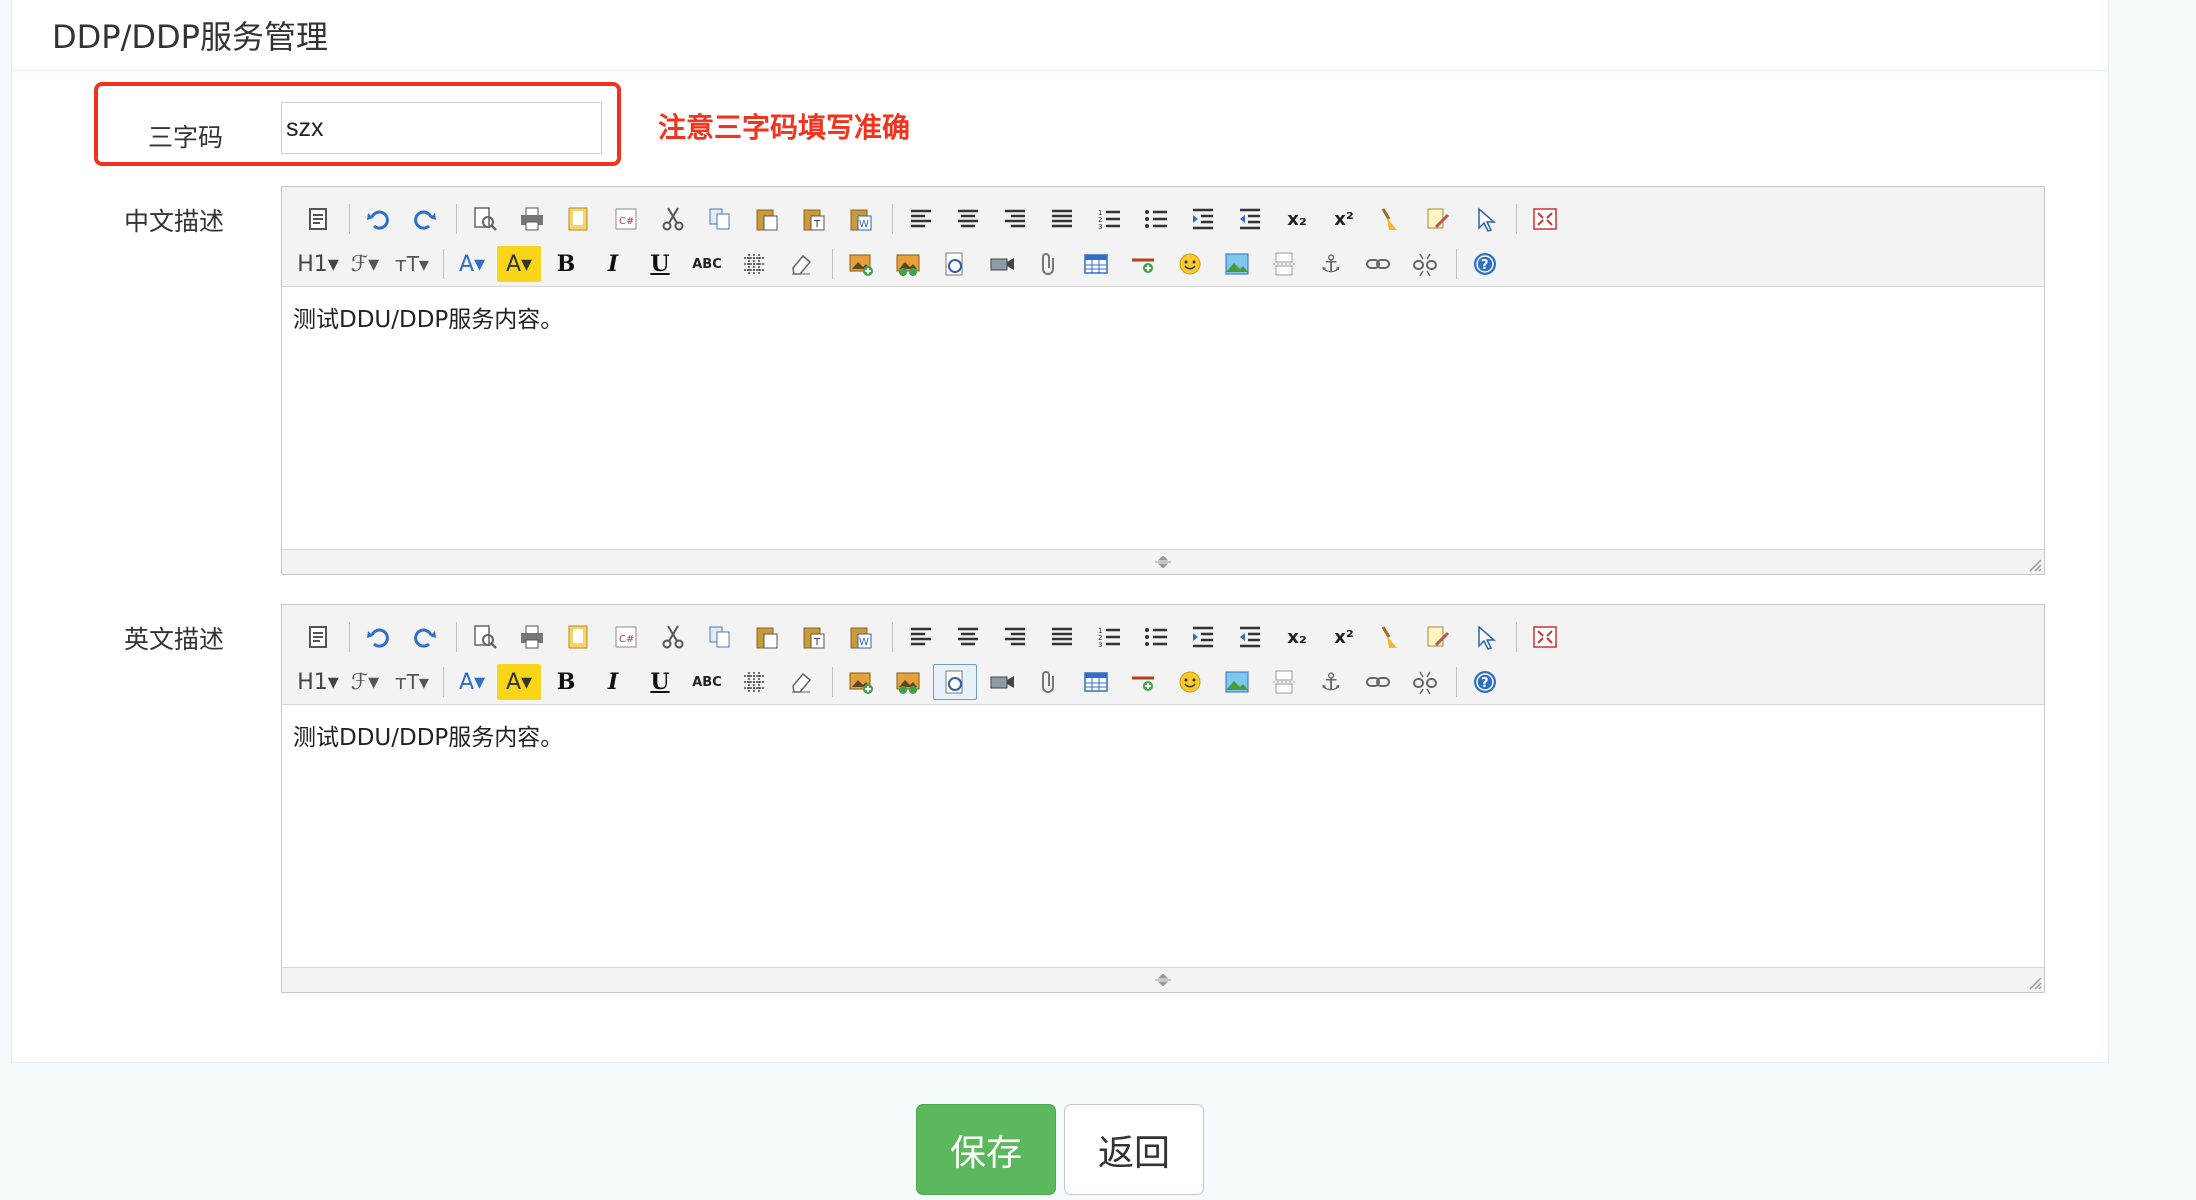 Image resolution: width=2196 pixels, height=1200 pixels. What do you see at coordinates (1156, 219) in the screenshot?
I see `unordered-list-icon` at bounding box center [1156, 219].